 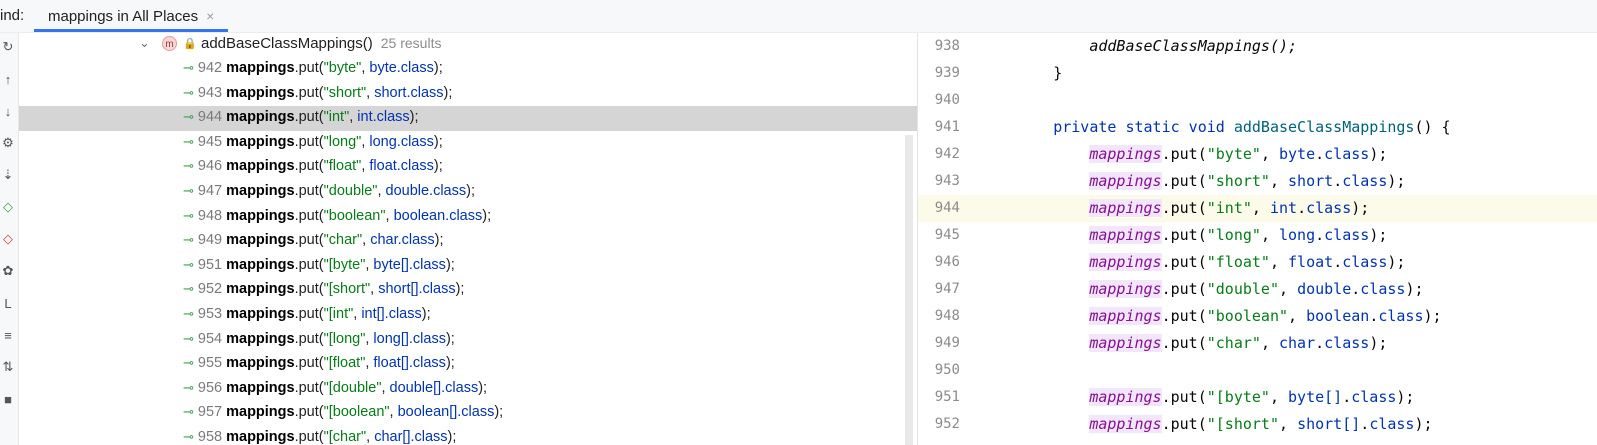 I want to click on code-line: mappings.put("long", long.class);, so click(x=1293, y=235).